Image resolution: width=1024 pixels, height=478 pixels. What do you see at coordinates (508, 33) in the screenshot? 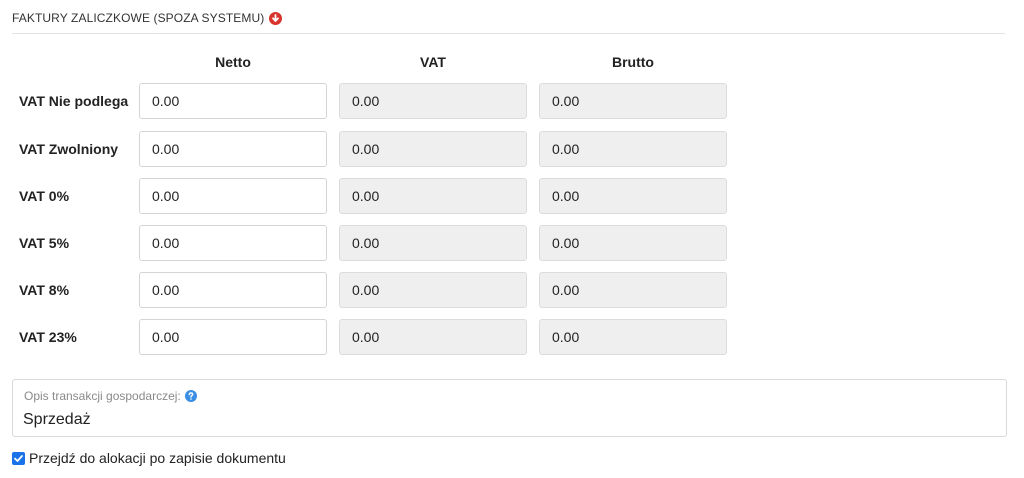
I see `section-divider` at bounding box center [508, 33].